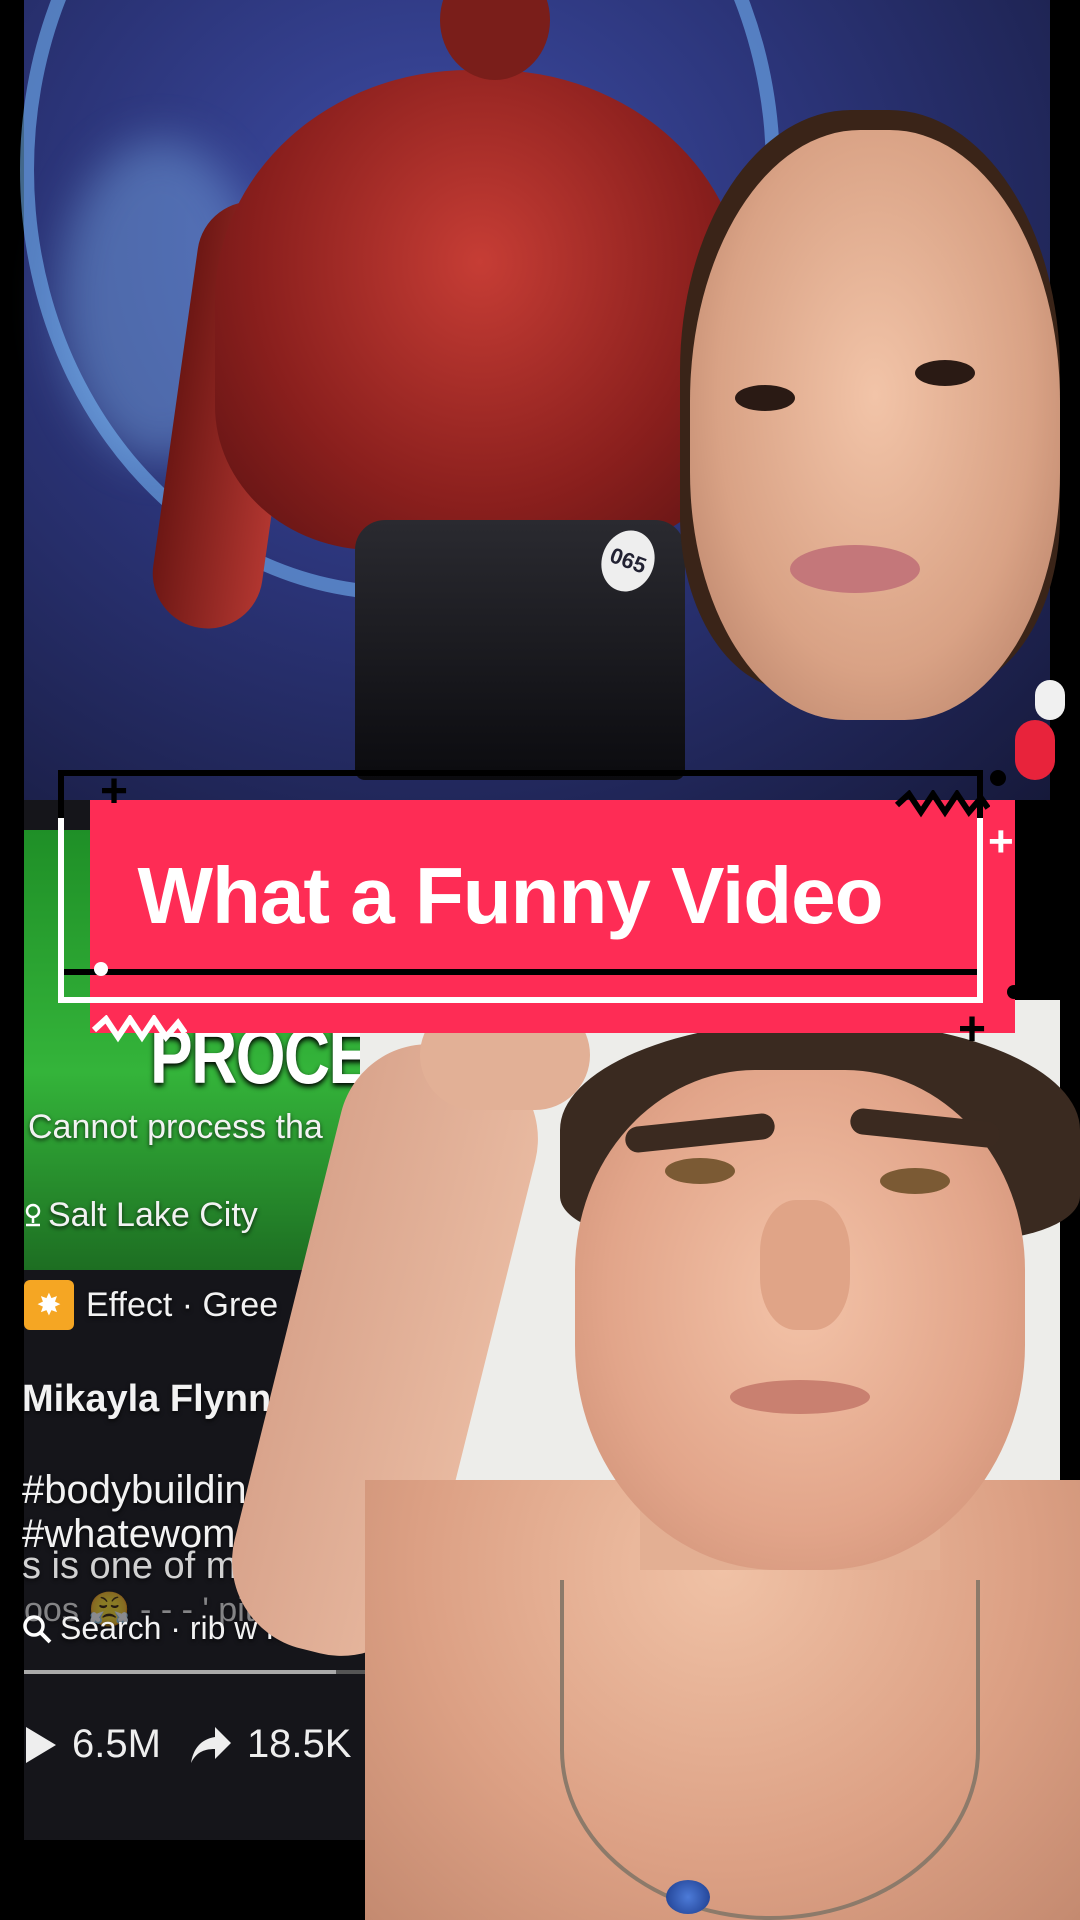  What do you see at coordinates (805, 1265) in the screenshot?
I see `man-nose` at bounding box center [805, 1265].